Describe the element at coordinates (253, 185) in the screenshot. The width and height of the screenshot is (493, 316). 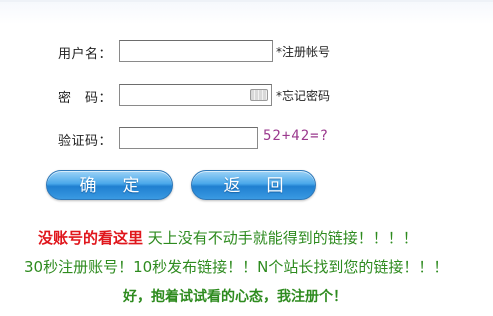
I see `back-button: 返回` at that location.